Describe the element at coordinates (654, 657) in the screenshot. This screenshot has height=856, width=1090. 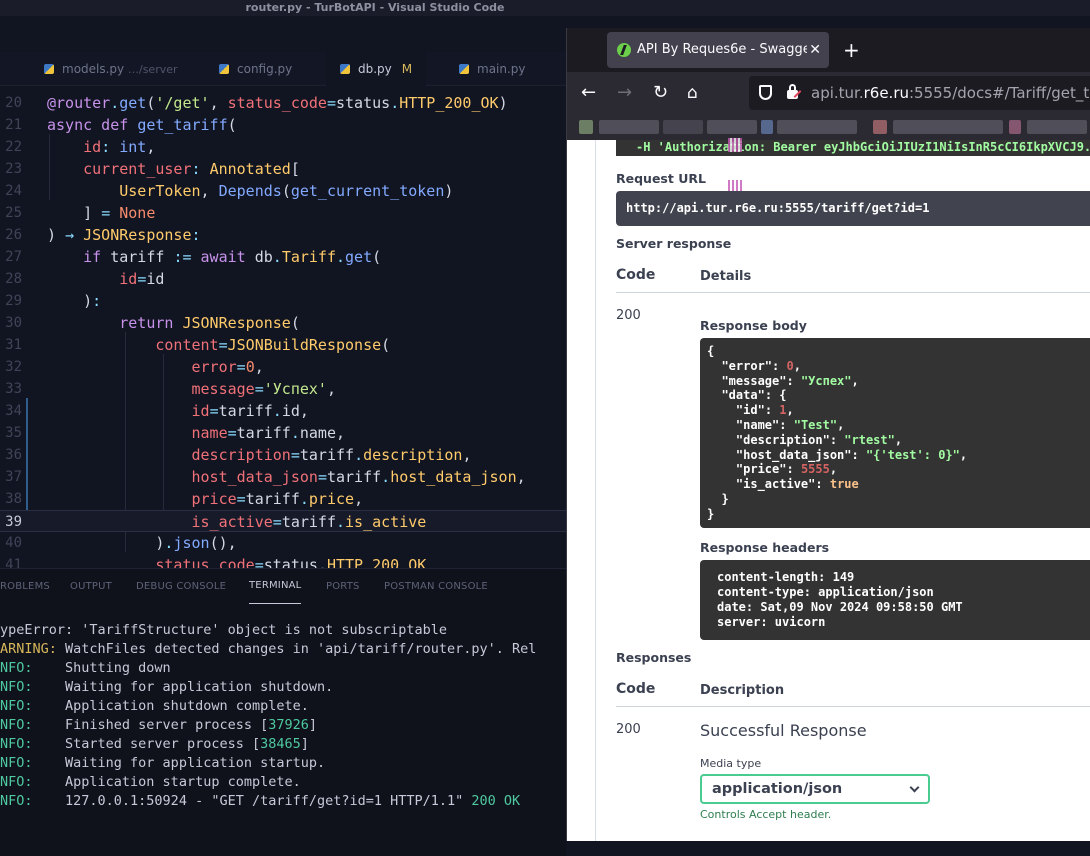
I see `responses-label: Responses` at that location.